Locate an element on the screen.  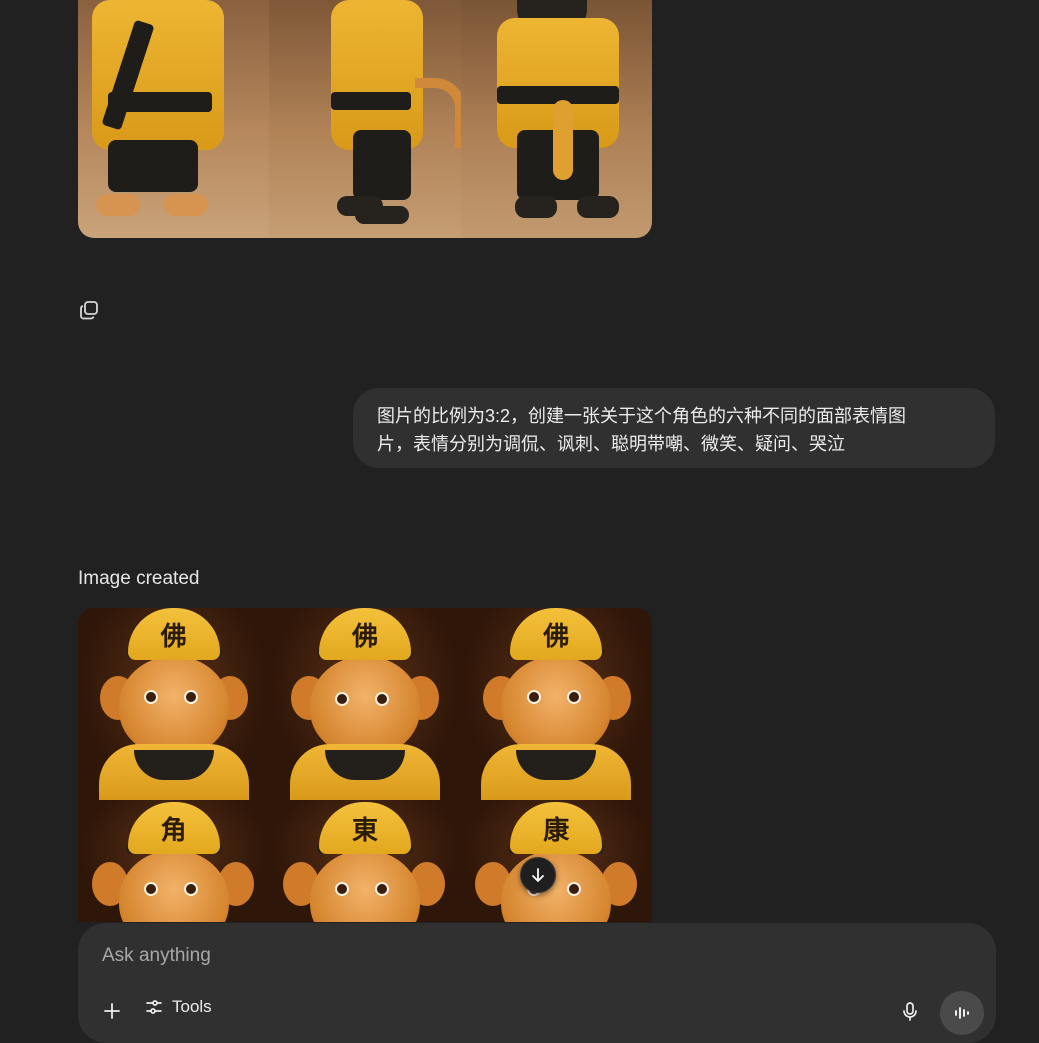
mic-icon is located at coordinates (910, 1011).